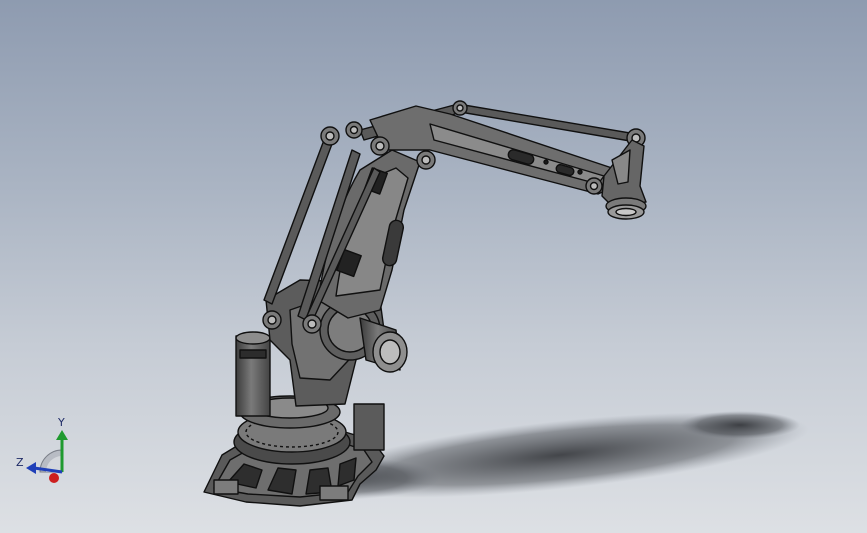 Image resolution: width=867 pixels, height=533 pixels. Describe the element at coordinates (61, 422) in the screenshot. I see `y-axis-label: Y` at that location.